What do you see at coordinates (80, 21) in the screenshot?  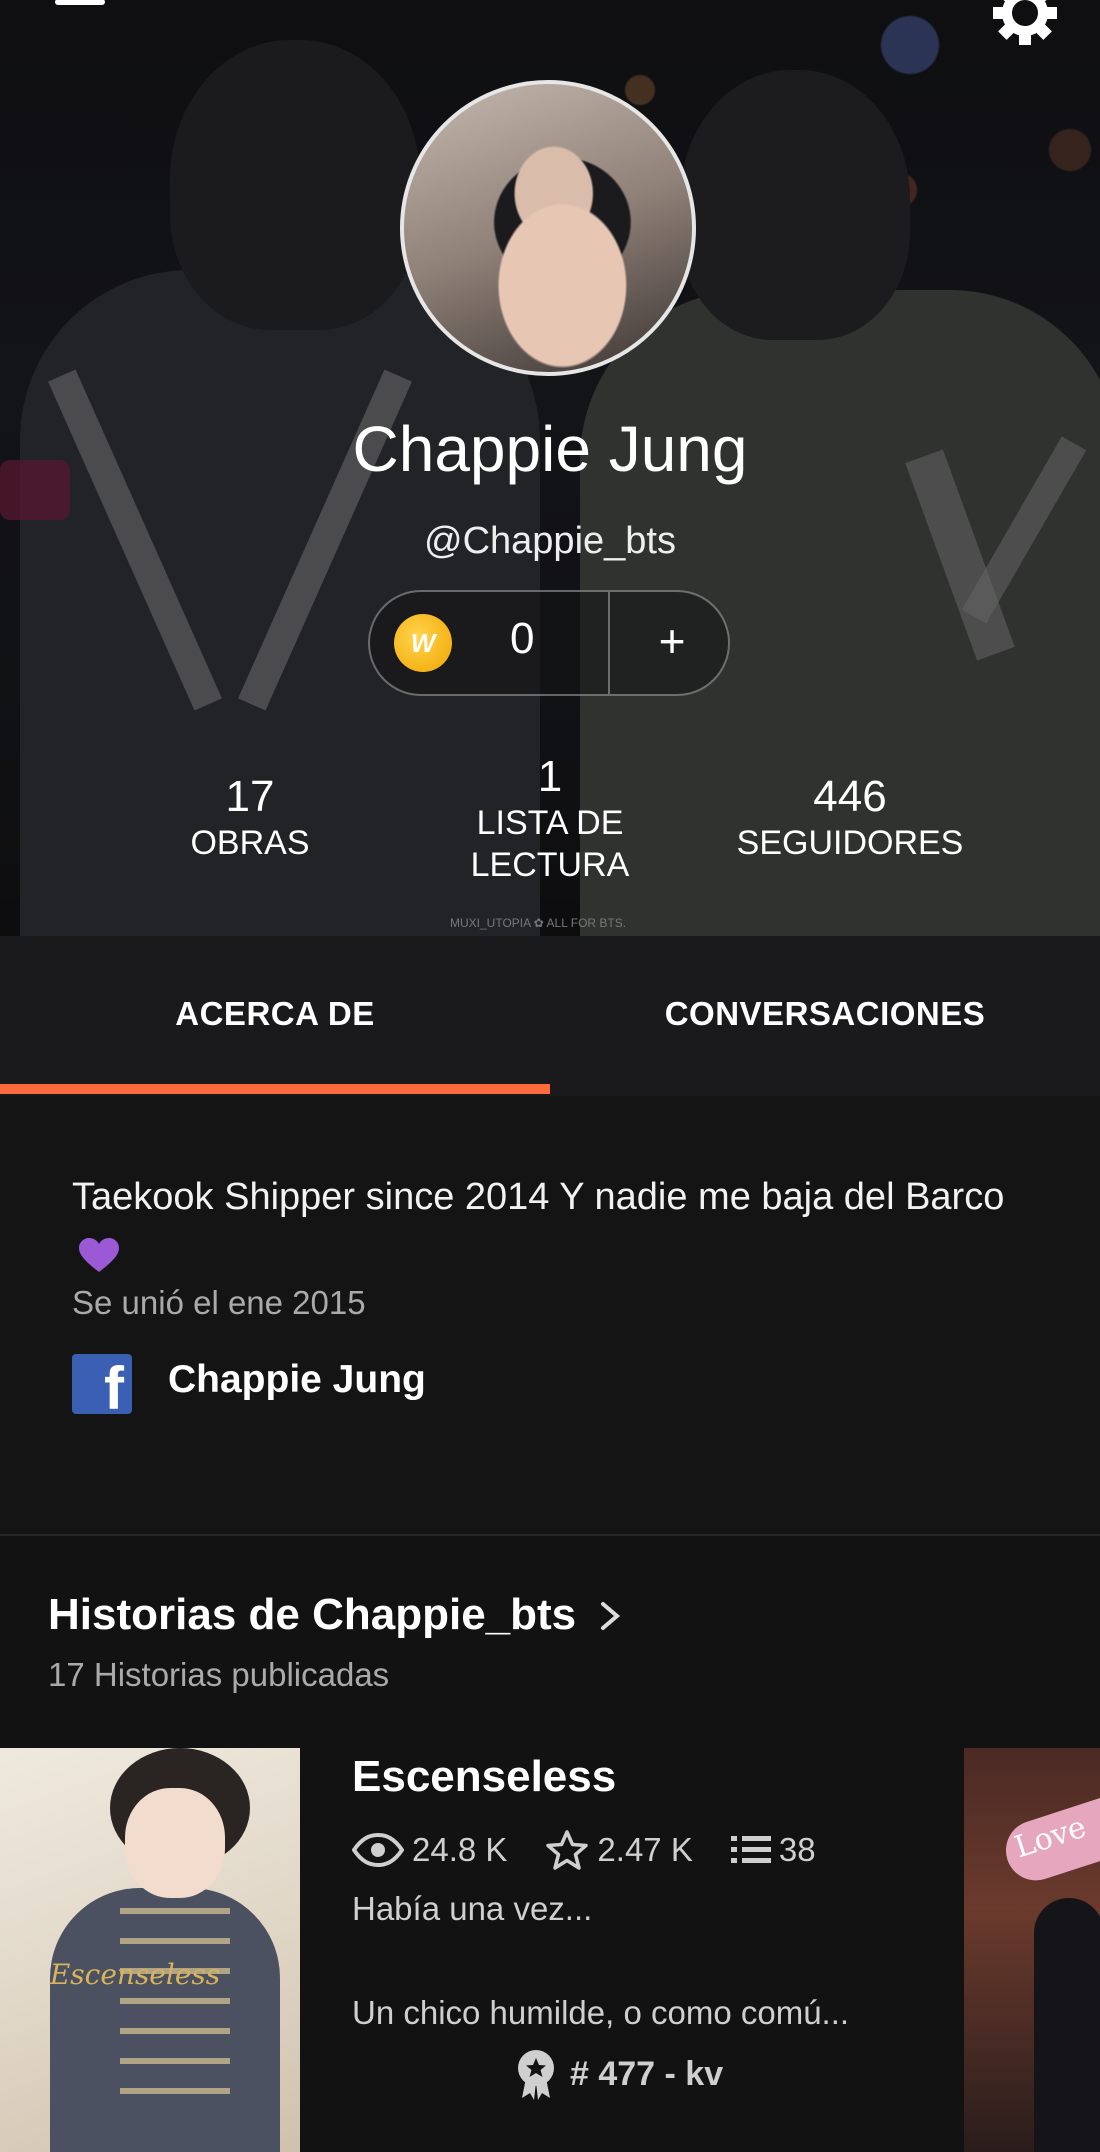 I see `back-arrow-icon` at bounding box center [80, 21].